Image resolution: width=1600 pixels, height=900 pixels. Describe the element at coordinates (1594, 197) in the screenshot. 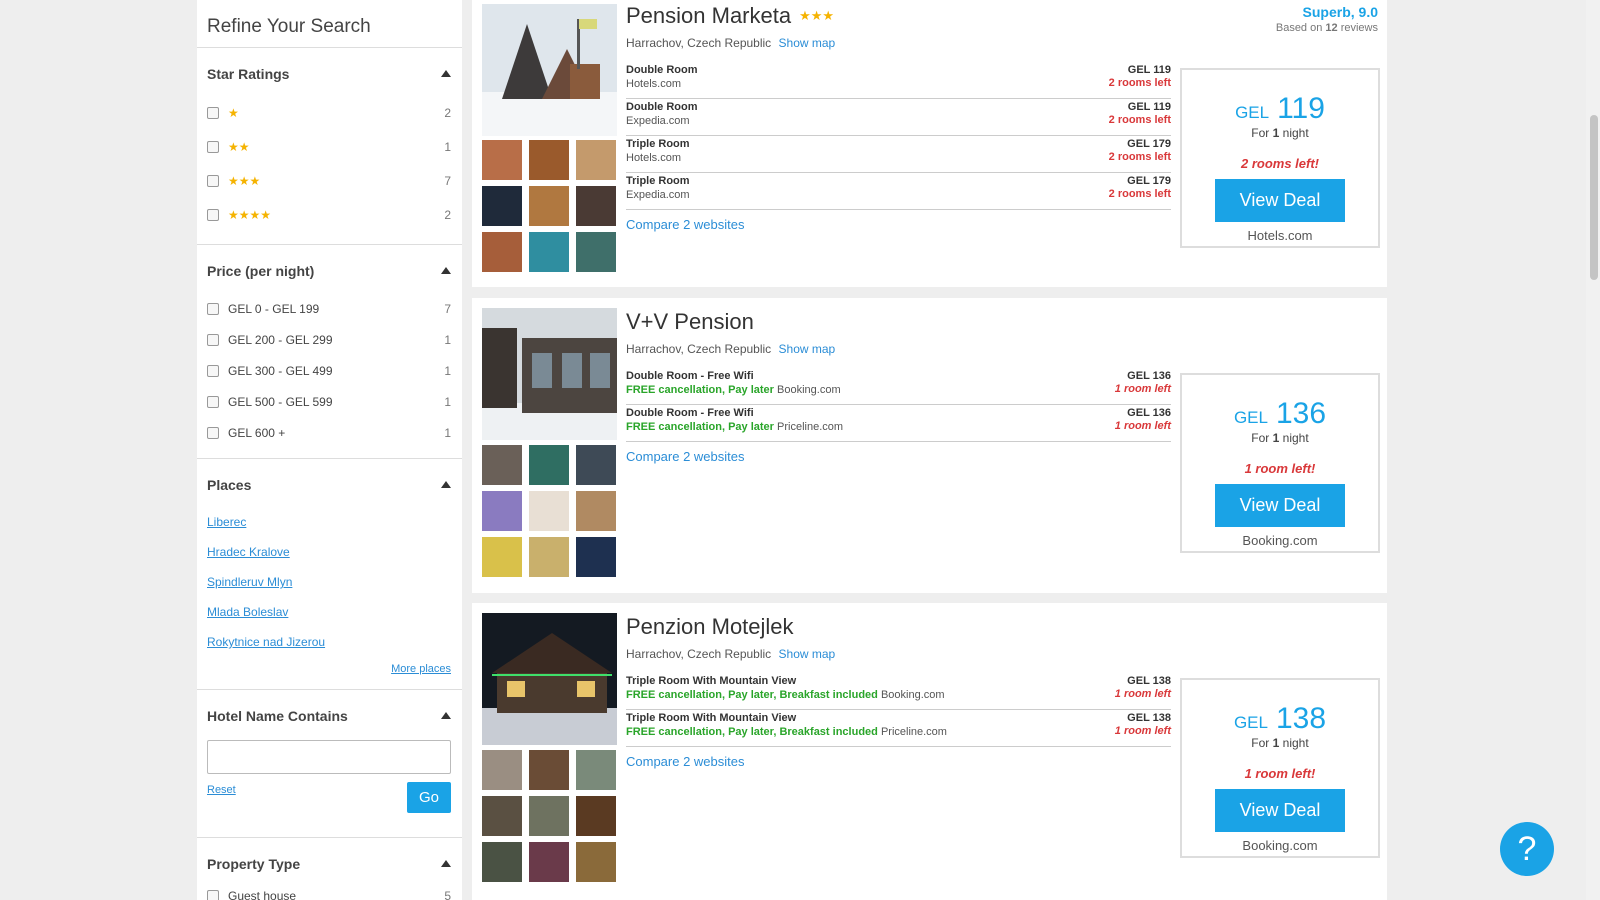

I see `scrollbar-thumb` at that location.